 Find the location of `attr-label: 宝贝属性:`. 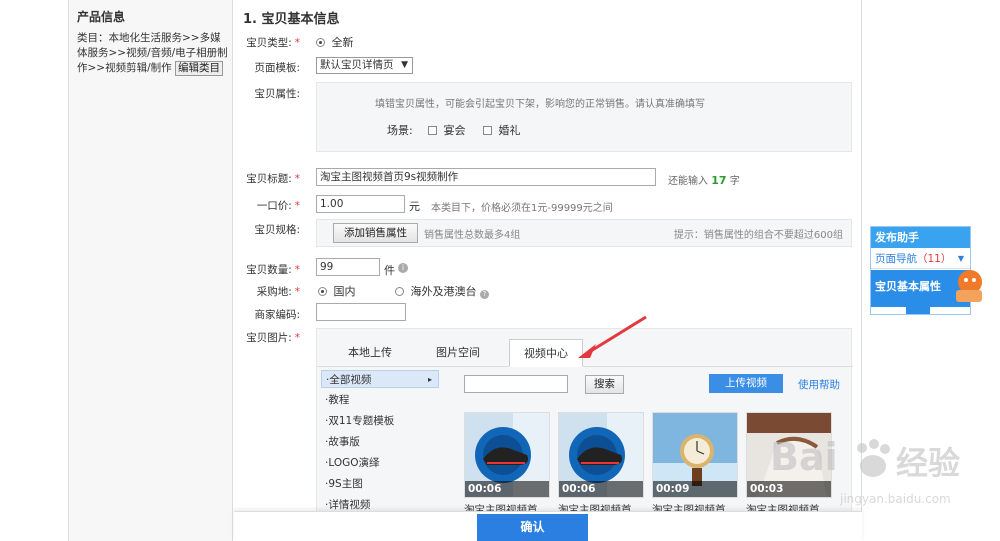

attr-label: 宝贝属性: is located at coordinates (277, 94).